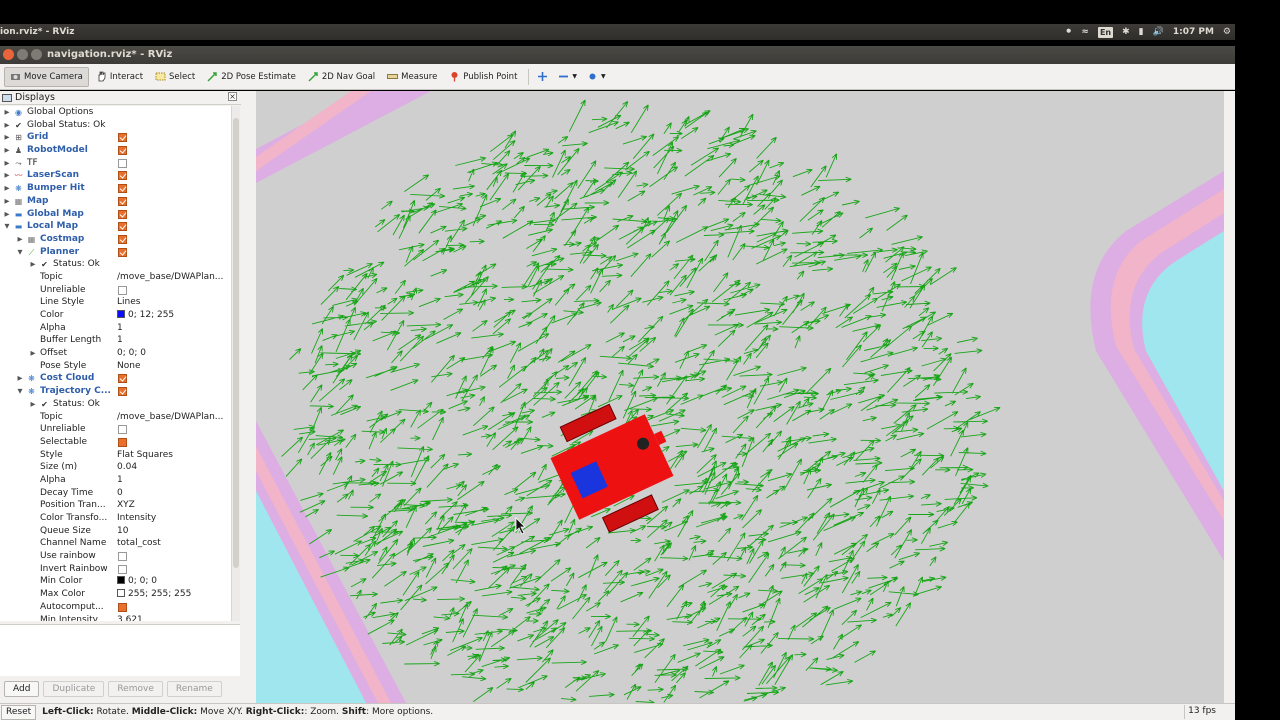  I want to click on measure-tool: Measure, so click(412, 77).